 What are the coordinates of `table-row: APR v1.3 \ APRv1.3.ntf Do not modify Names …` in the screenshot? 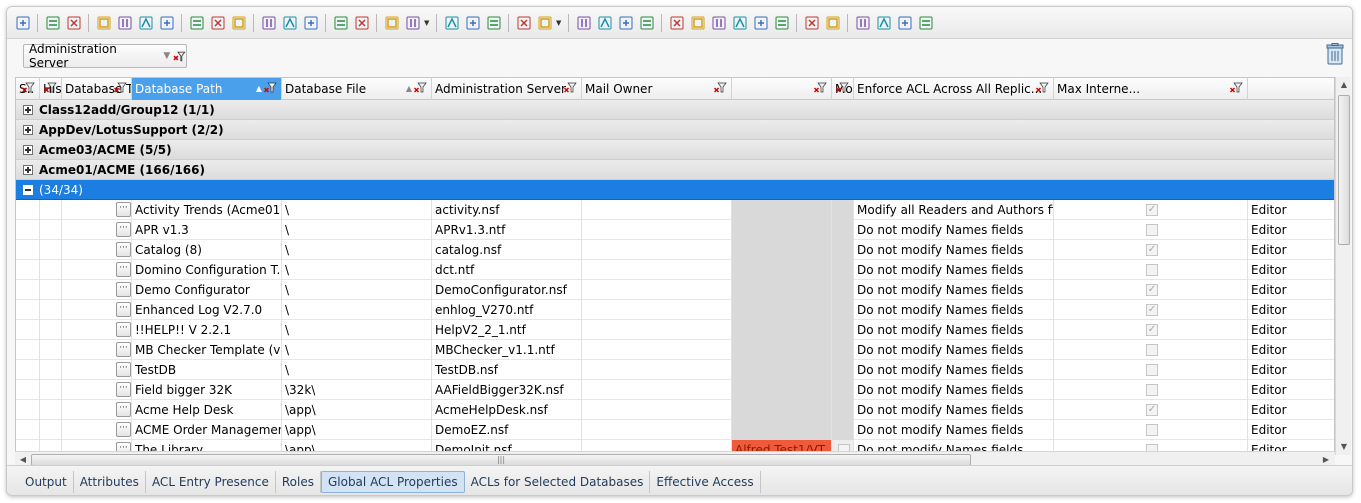 It's located at (675, 230).